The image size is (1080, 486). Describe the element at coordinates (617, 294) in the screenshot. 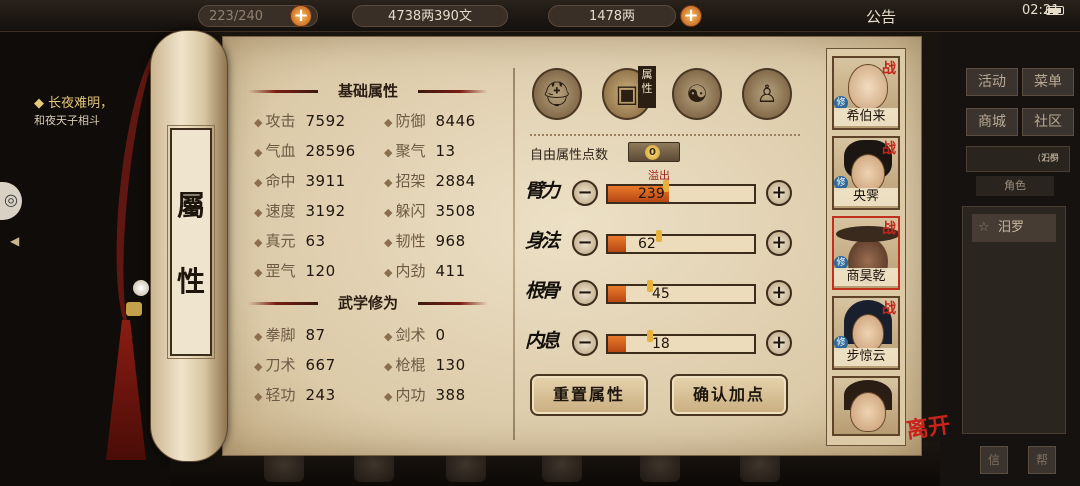

I see `constitution-bar-fill` at that location.